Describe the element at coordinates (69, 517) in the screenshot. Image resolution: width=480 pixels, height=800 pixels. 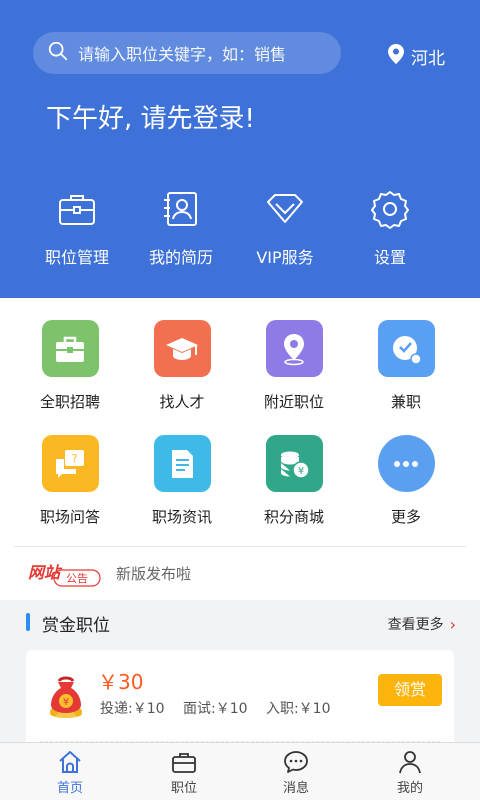
I see `grid-label: 职场问答` at that location.